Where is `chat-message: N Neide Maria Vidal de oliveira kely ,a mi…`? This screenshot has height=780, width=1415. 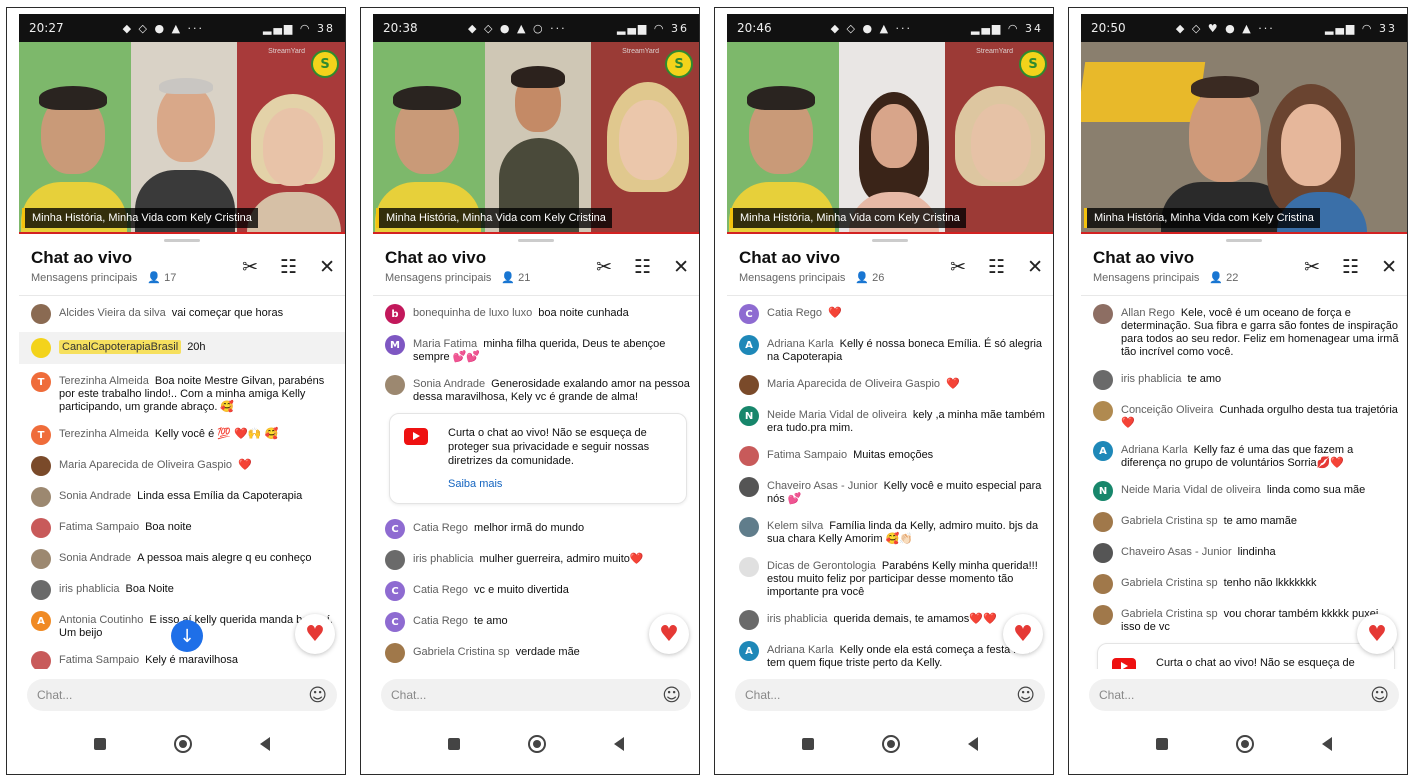
chat-message: N Neide Maria Vidal de oliveira kely ,a mi… is located at coordinates (892, 420).